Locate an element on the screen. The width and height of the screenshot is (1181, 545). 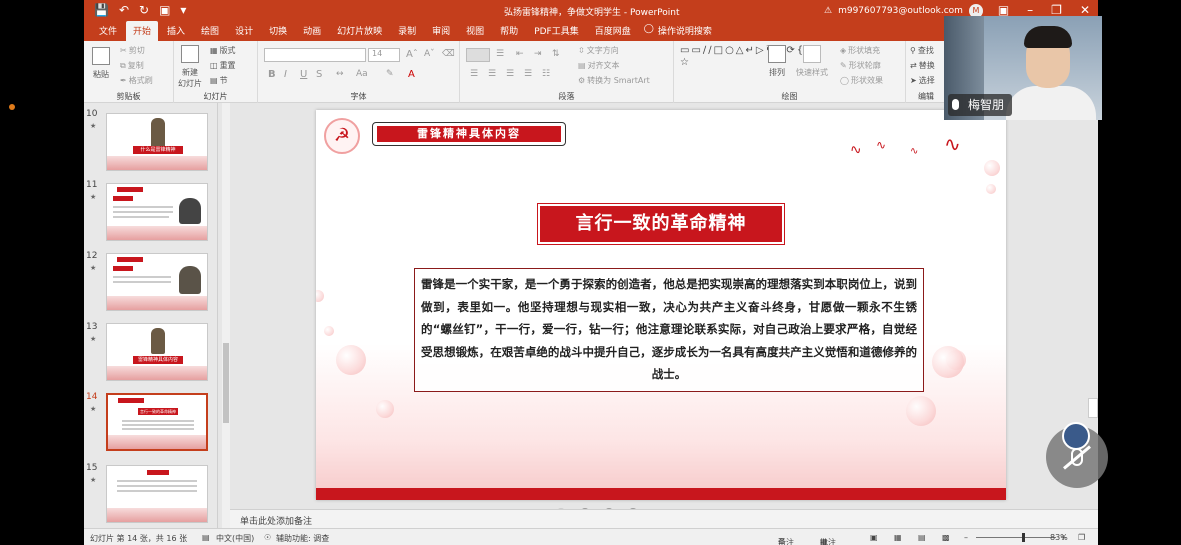
restore-icon: ❐ is located at coordinates (1056, 10).